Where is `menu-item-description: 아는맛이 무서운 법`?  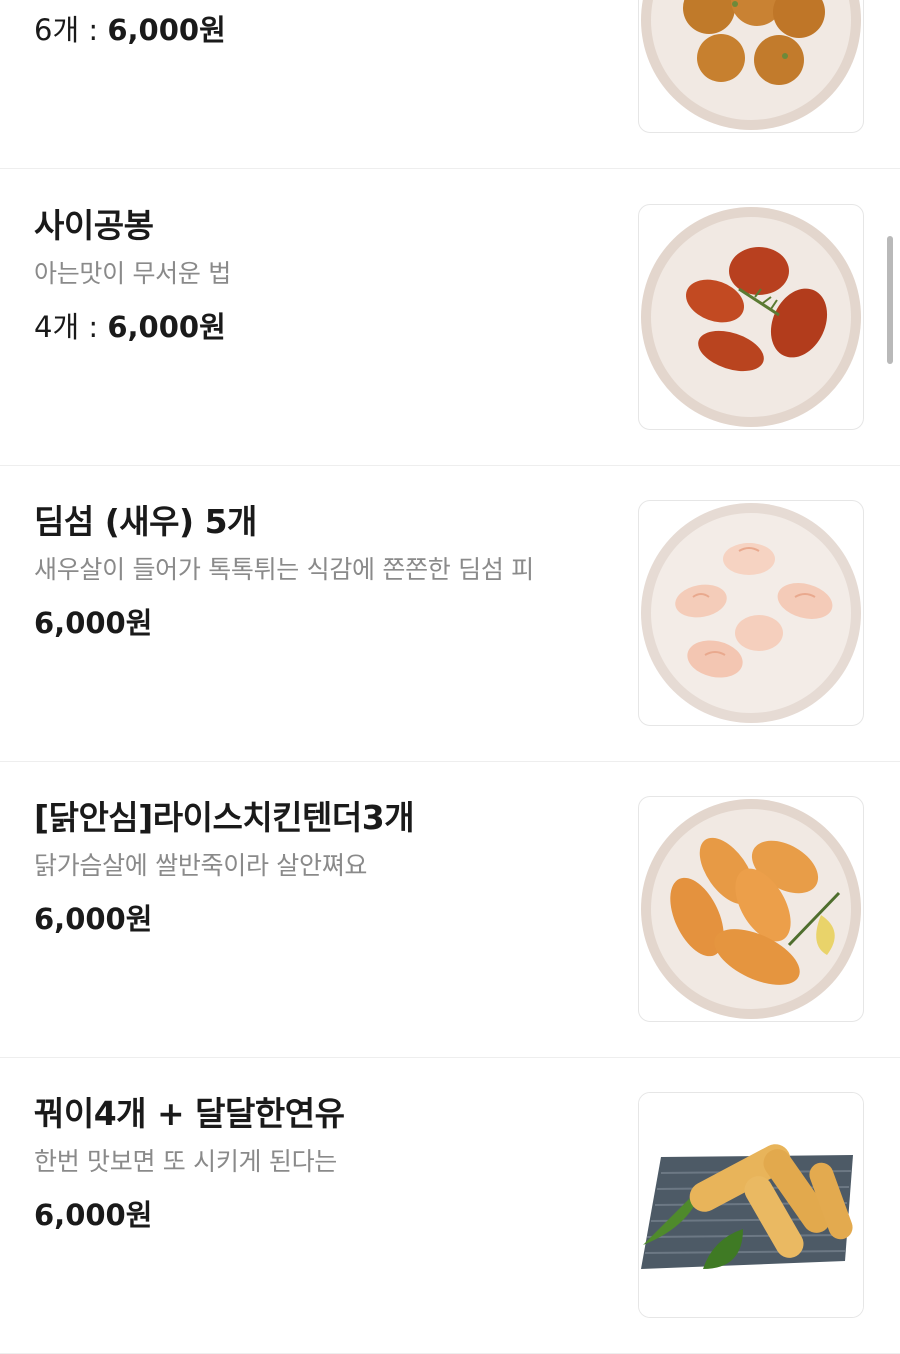 menu-item-description: 아는맛이 무서운 법 is located at coordinates (132, 273).